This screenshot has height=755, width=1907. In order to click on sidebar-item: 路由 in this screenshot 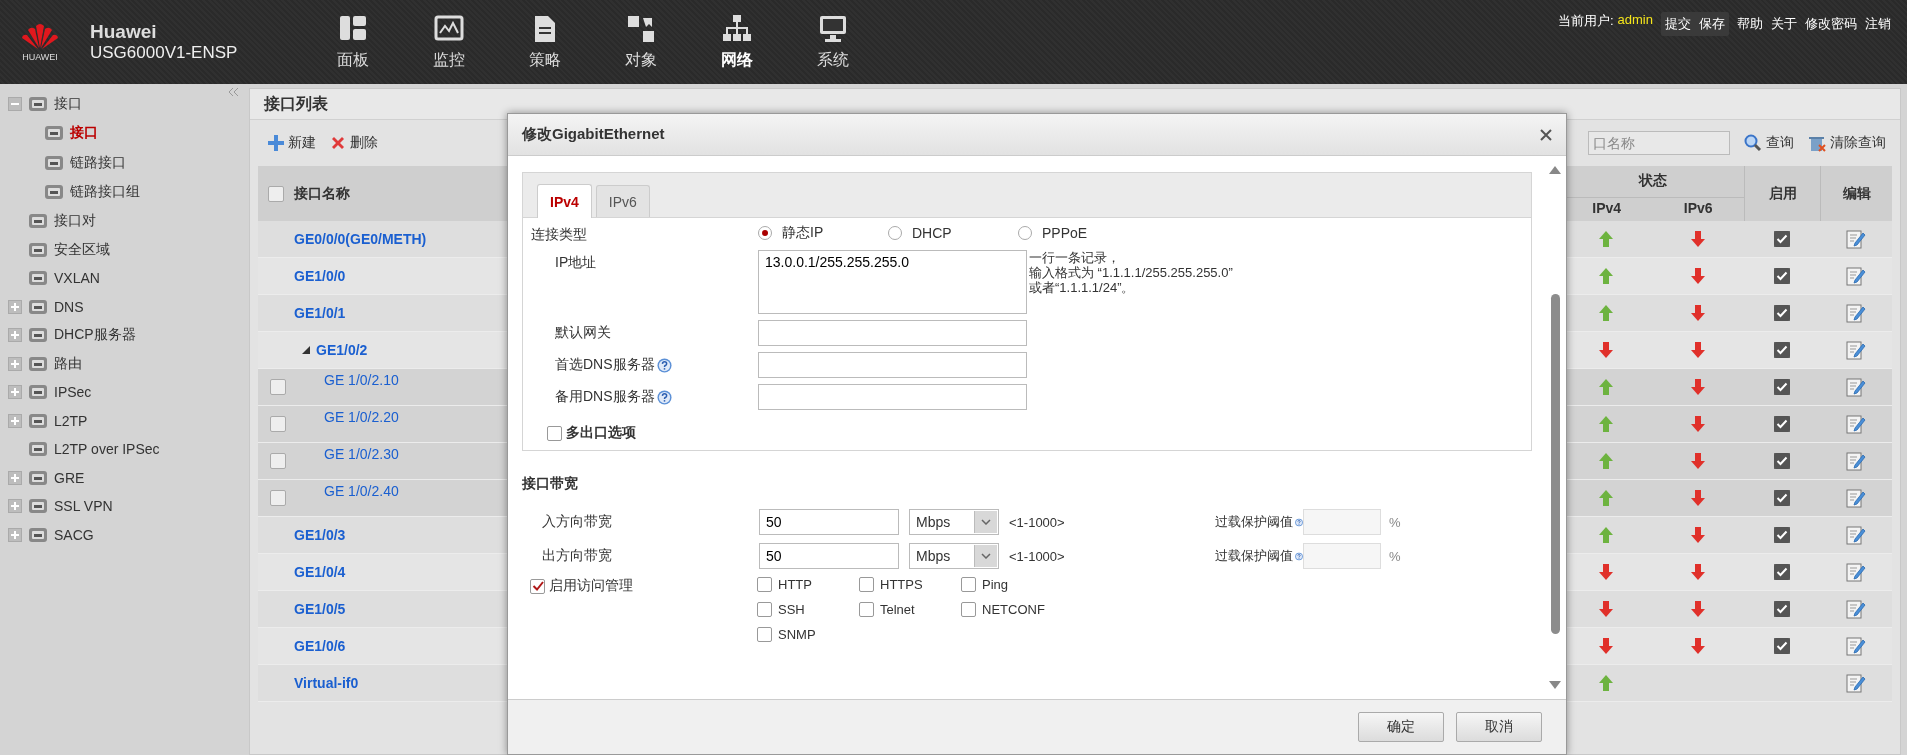, I will do `click(68, 363)`.